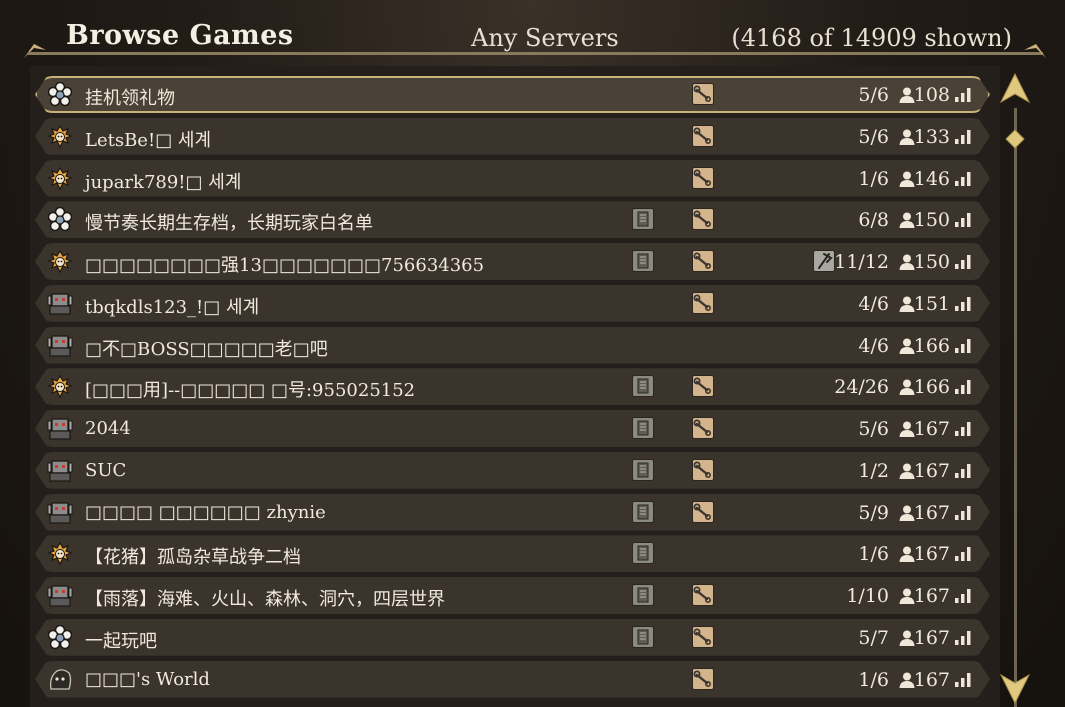 Image resolution: width=1065 pixels, height=707 pixels. Describe the element at coordinates (867, 596) in the screenshot. I see `player-count: 1/10` at that location.